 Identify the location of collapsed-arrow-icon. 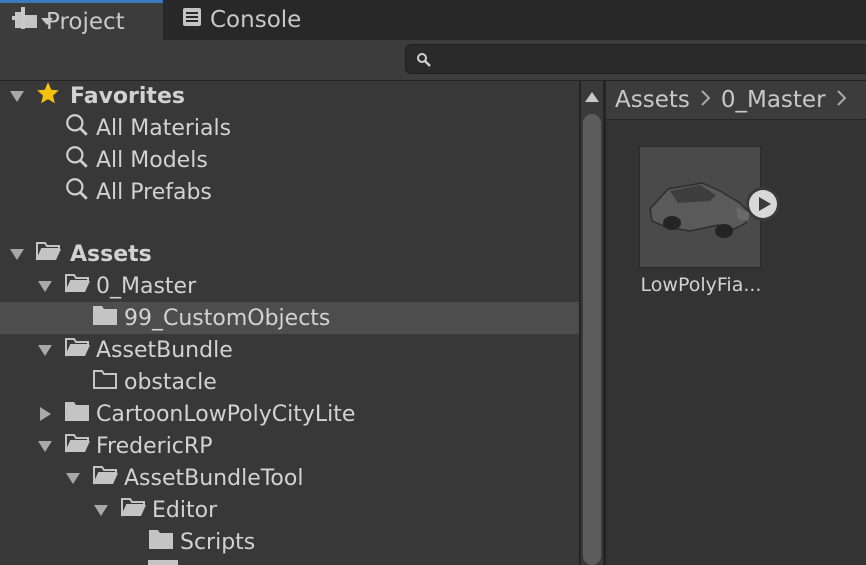
(45, 414).